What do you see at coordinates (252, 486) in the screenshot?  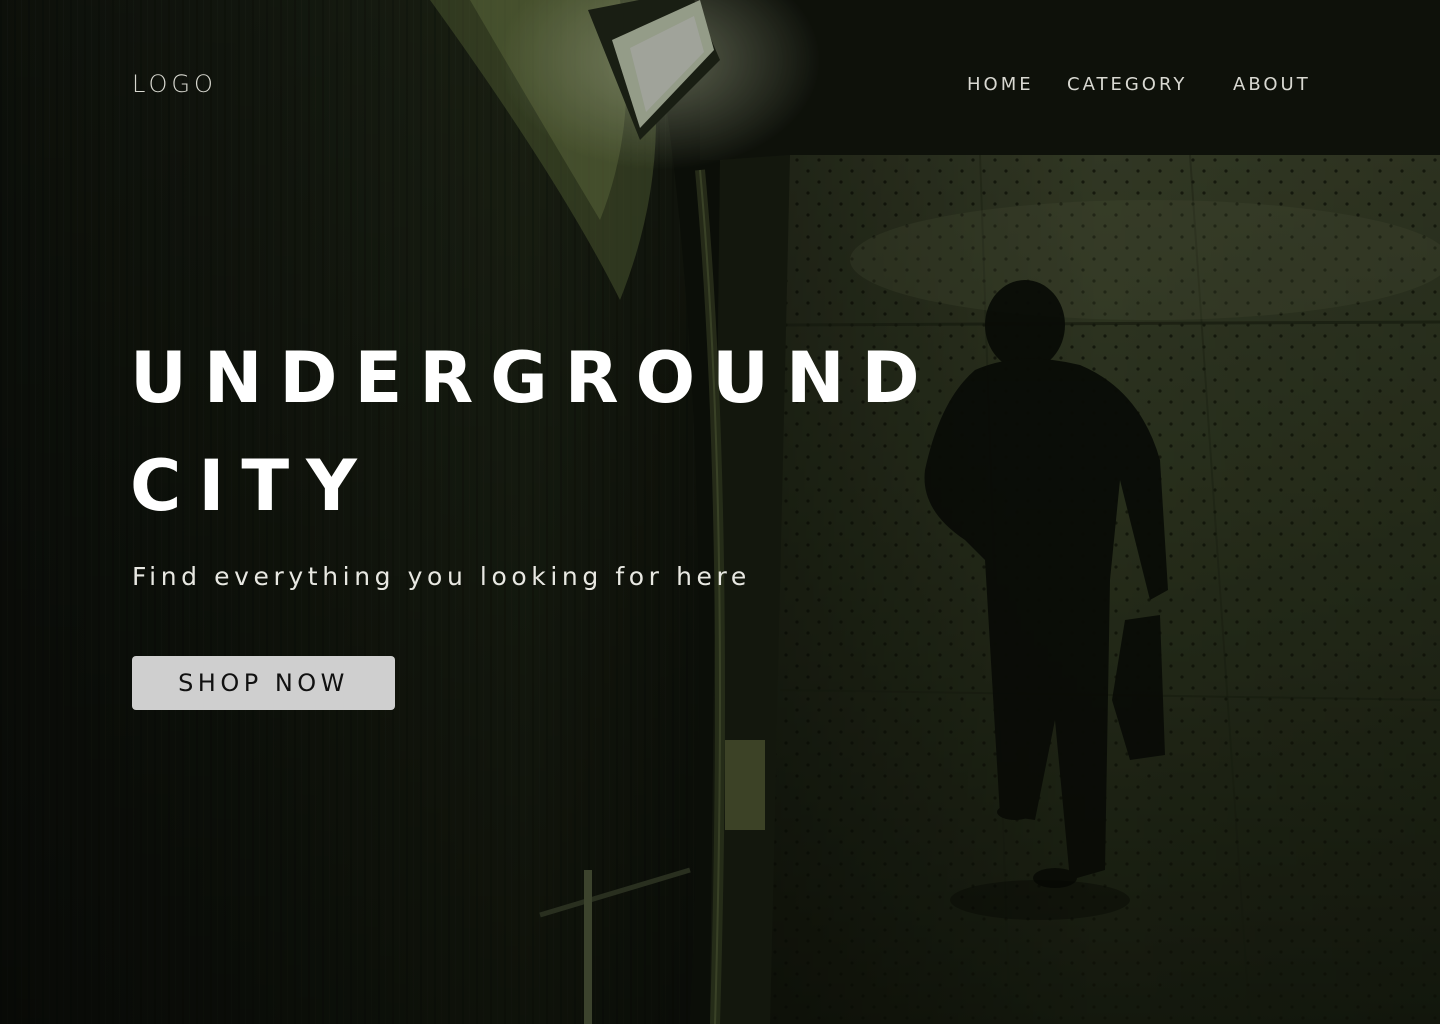 I see `hero-title-line-2: CITY` at bounding box center [252, 486].